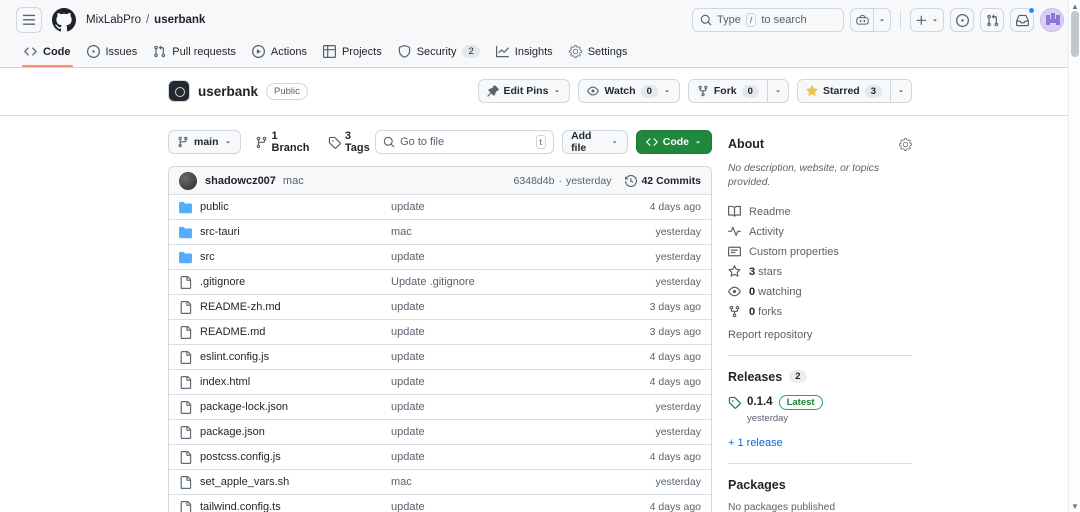  I want to click on about-item: 3 stars, so click(820, 272).